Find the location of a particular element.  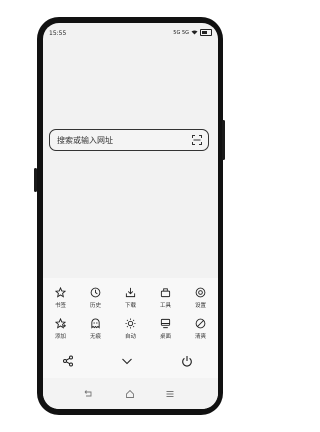

menu-row-1: 书签 历史 下载 工具 设置 is located at coordinates (130, 298).